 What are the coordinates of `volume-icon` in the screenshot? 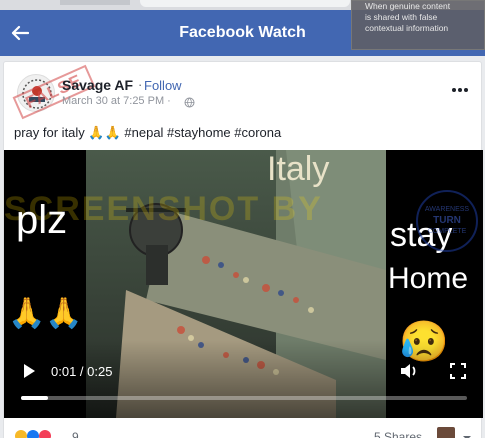 It's located at (409, 371).